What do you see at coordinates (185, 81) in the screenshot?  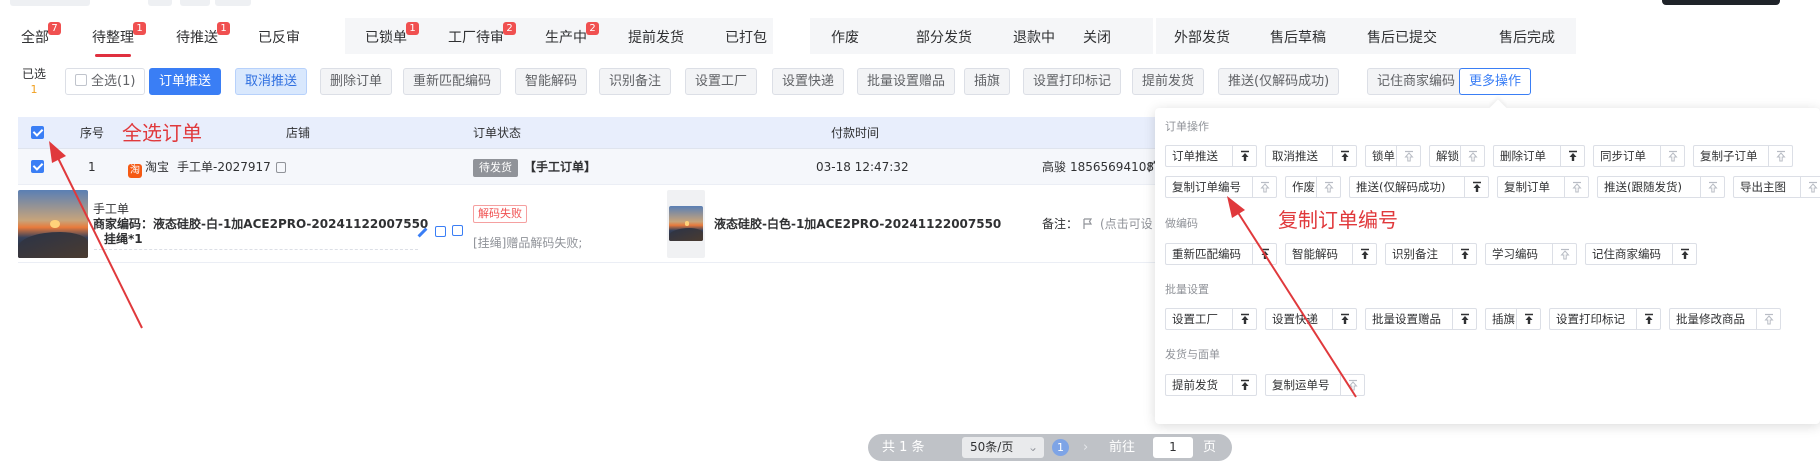 I see `toolbar-button: 订单推送` at bounding box center [185, 81].